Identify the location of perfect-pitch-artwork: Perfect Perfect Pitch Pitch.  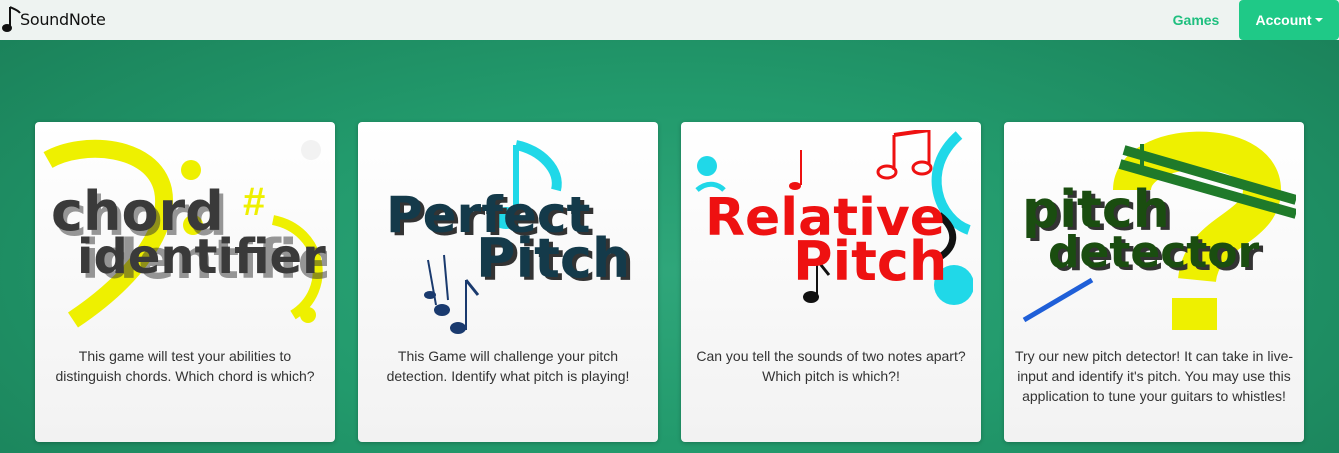
(508, 232).